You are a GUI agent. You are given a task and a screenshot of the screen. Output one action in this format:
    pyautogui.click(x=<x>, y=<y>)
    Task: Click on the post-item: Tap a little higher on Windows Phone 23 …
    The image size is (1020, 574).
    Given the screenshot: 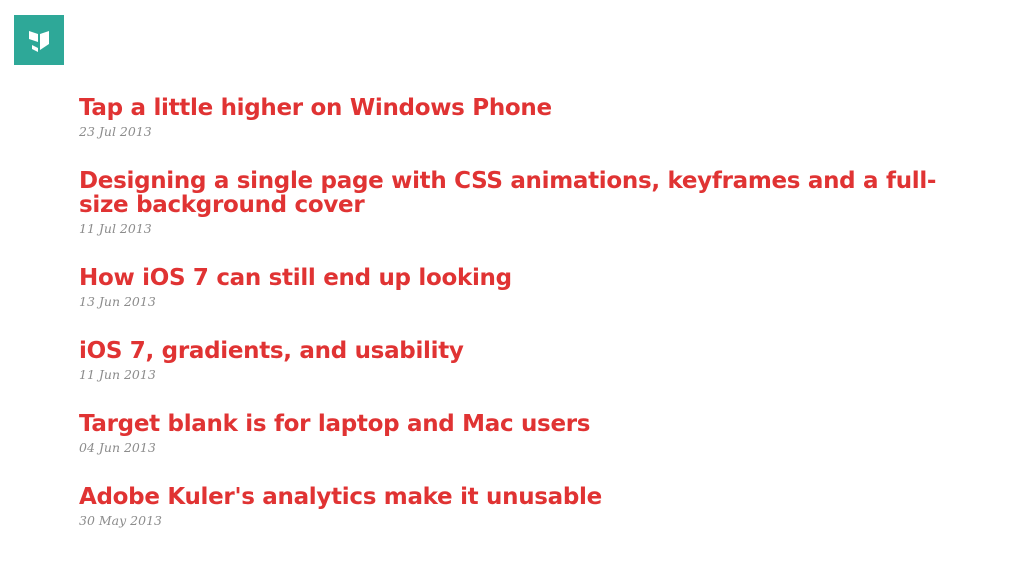 What is the action you would take?
    pyautogui.click(x=519, y=118)
    